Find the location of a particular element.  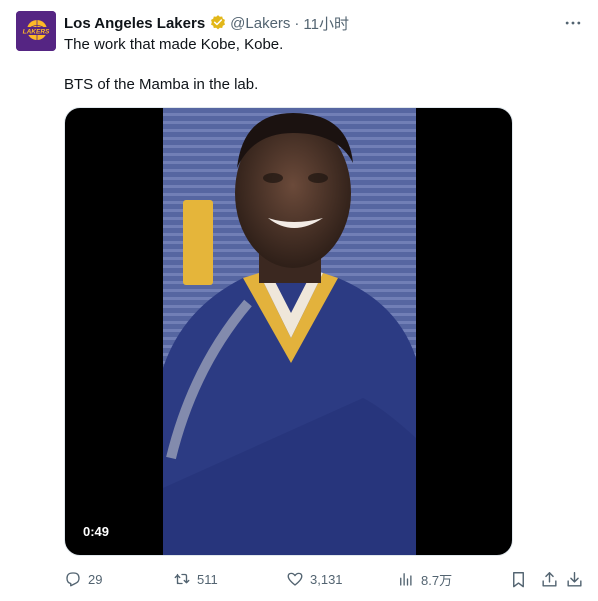

share-button is located at coordinates (549, 579).